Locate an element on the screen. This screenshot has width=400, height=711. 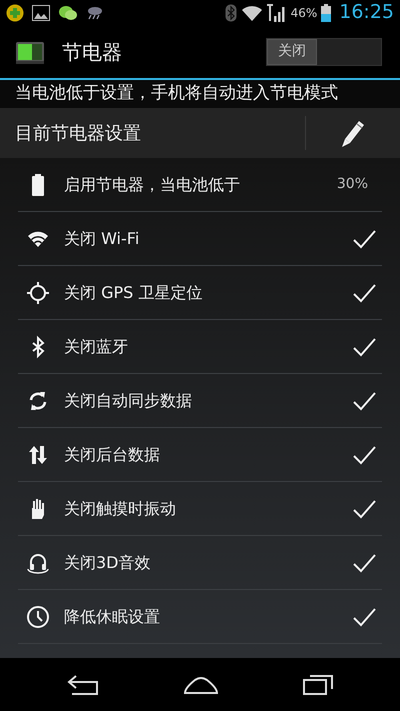
setting-label: 关闭自动同步数据 is located at coordinates (128, 401).